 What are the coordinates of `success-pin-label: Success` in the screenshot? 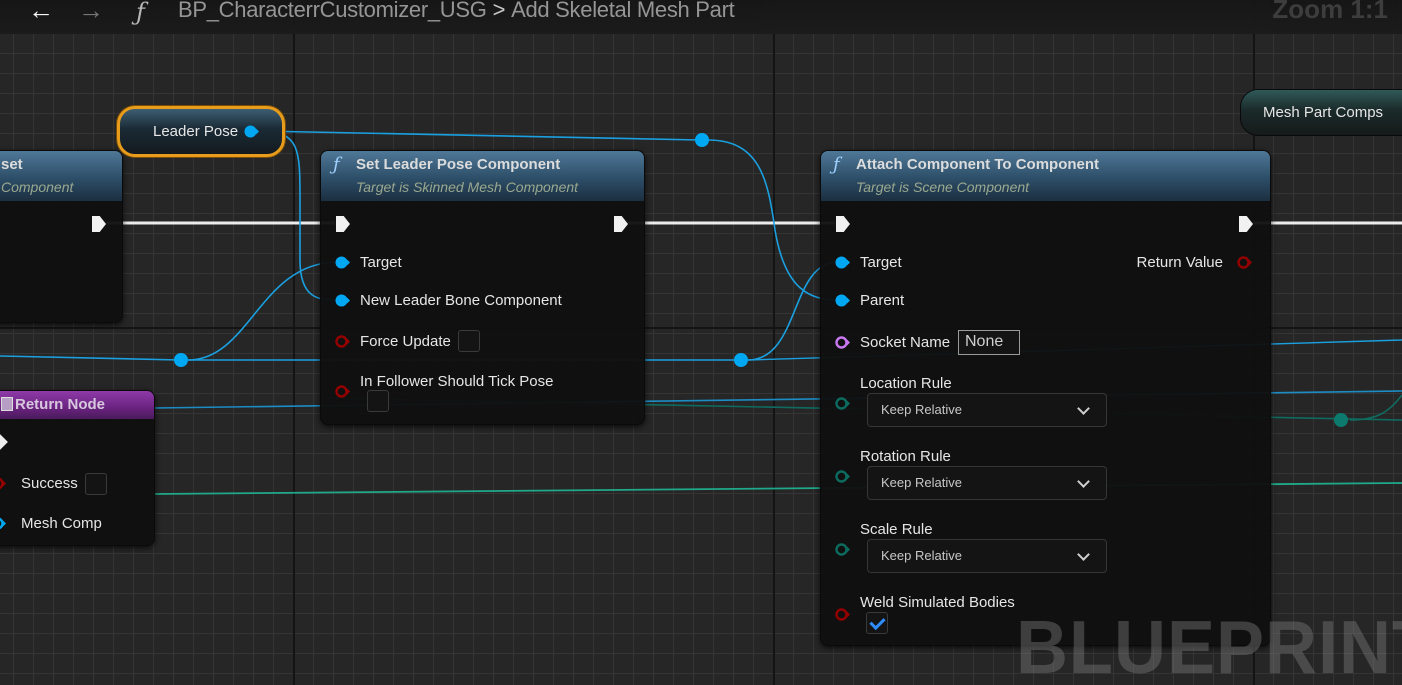 It's located at (49, 483).